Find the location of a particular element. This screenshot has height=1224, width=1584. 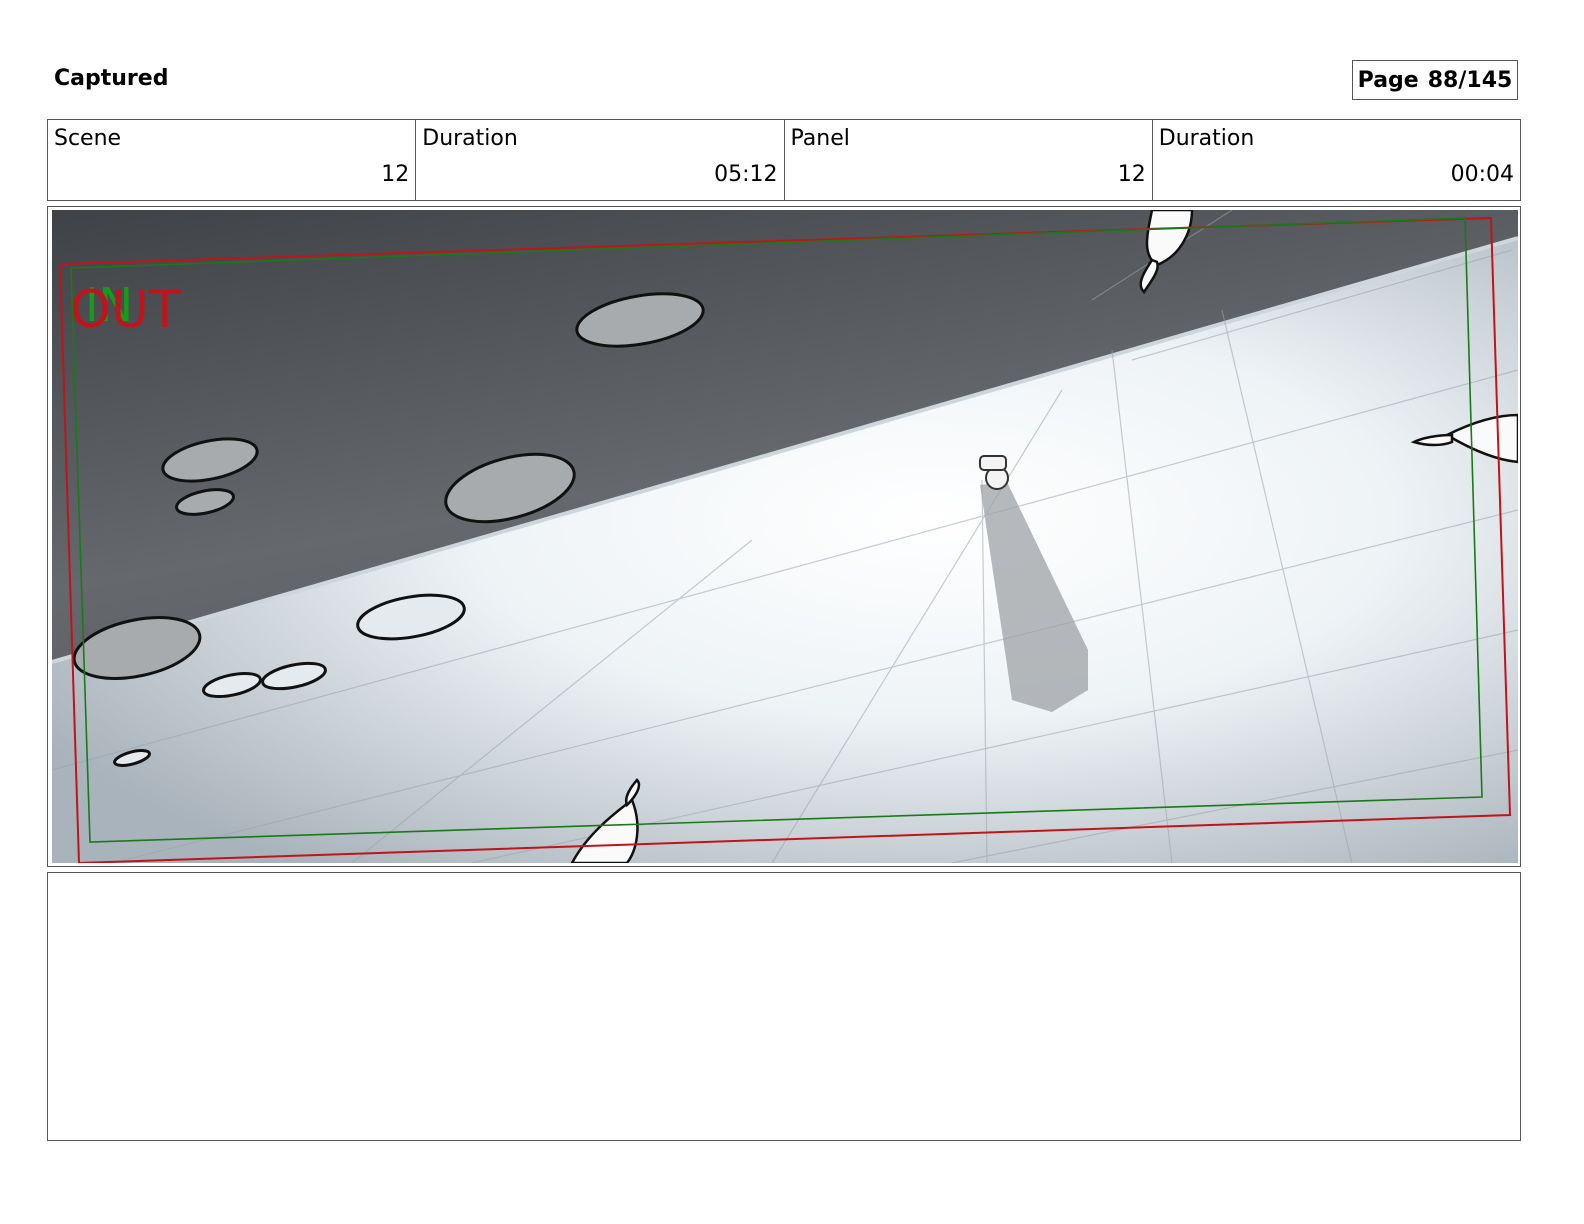

document-title: Captured is located at coordinates (111, 78).